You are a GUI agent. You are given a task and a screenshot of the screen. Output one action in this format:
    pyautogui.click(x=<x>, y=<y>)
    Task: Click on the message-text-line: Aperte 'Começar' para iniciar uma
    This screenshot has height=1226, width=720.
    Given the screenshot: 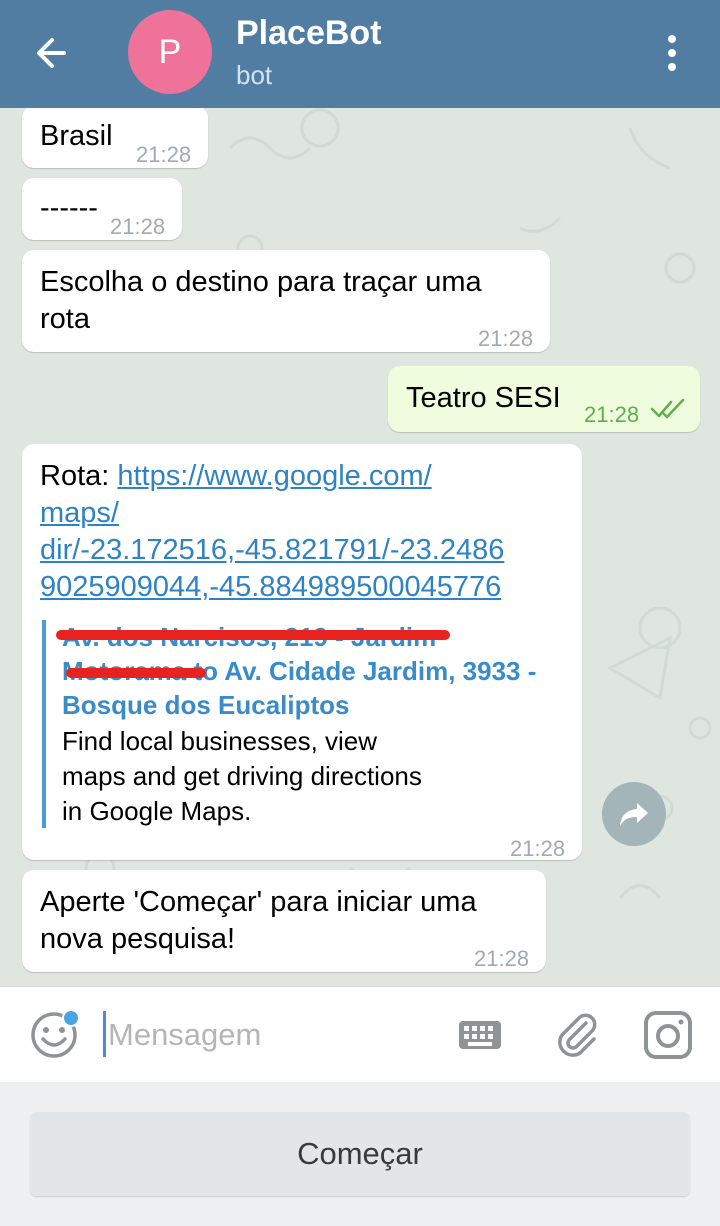 What is the action you would take?
    pyautogui.click(x=258, y=902)
    